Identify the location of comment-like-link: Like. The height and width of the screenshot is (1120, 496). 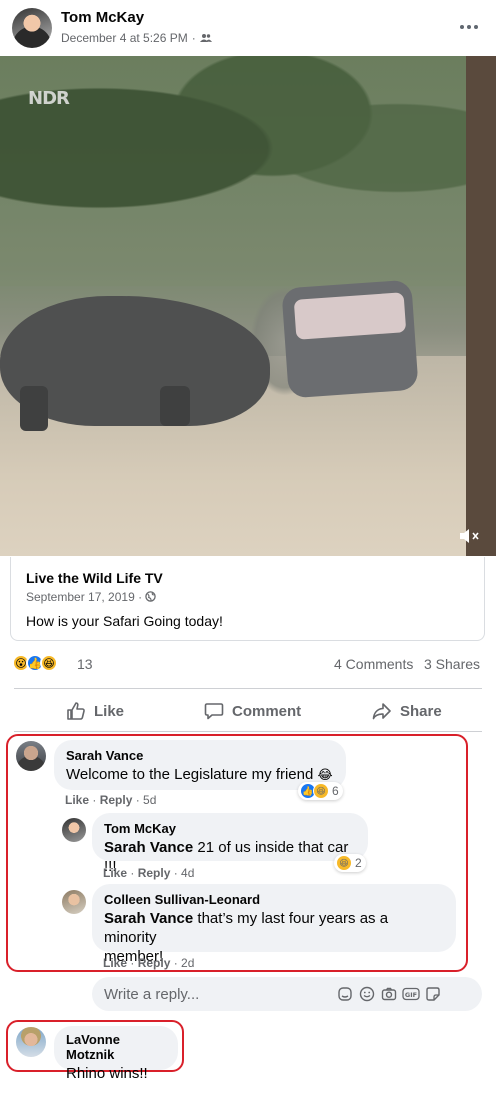
(77, 800).